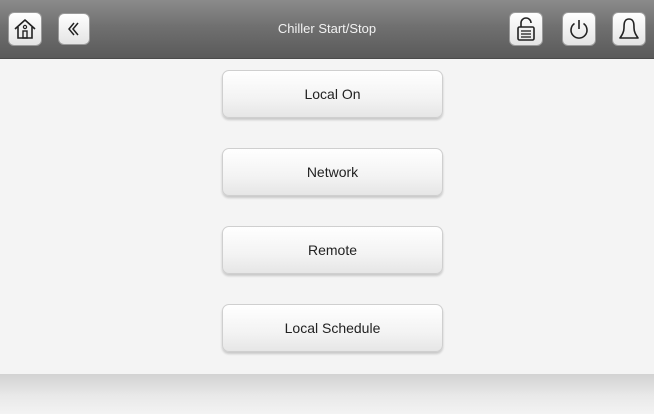  I want to click on lock-icon, so click(526, 29).